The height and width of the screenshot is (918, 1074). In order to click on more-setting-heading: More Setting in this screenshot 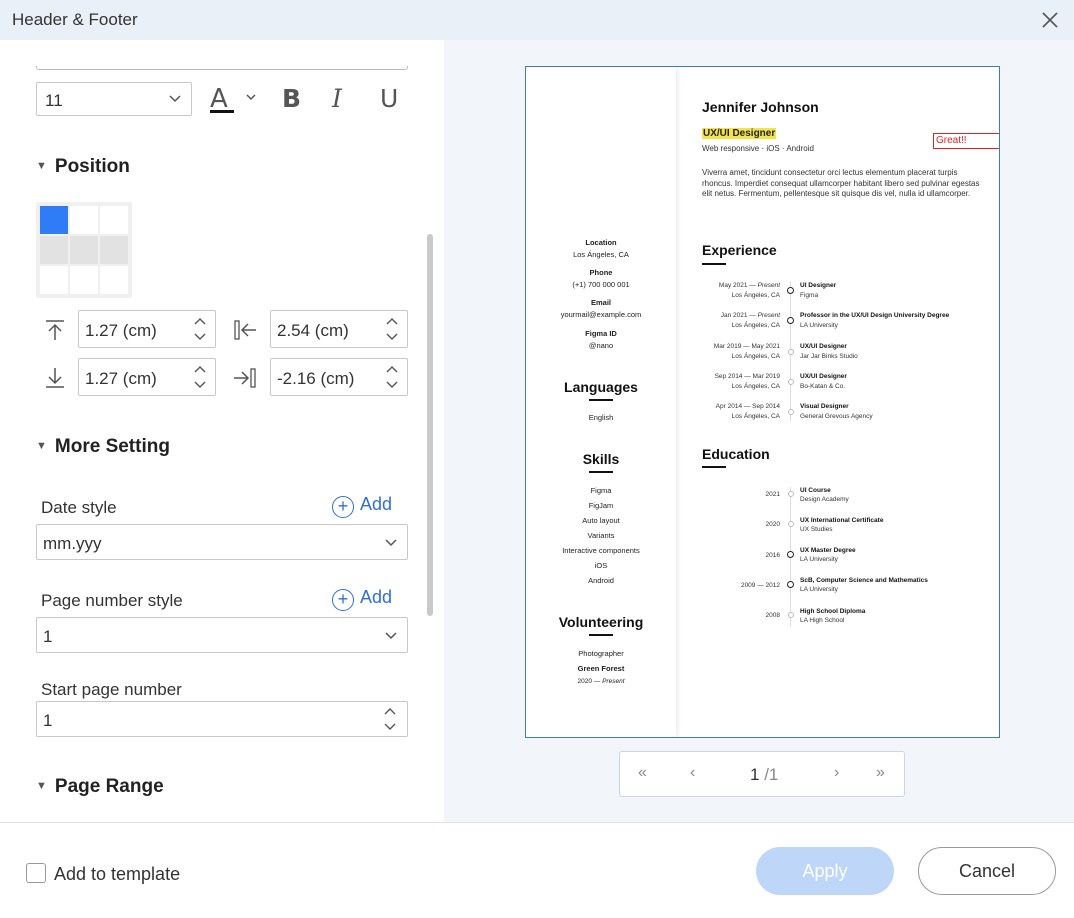, I will do `click(112, 446)`.